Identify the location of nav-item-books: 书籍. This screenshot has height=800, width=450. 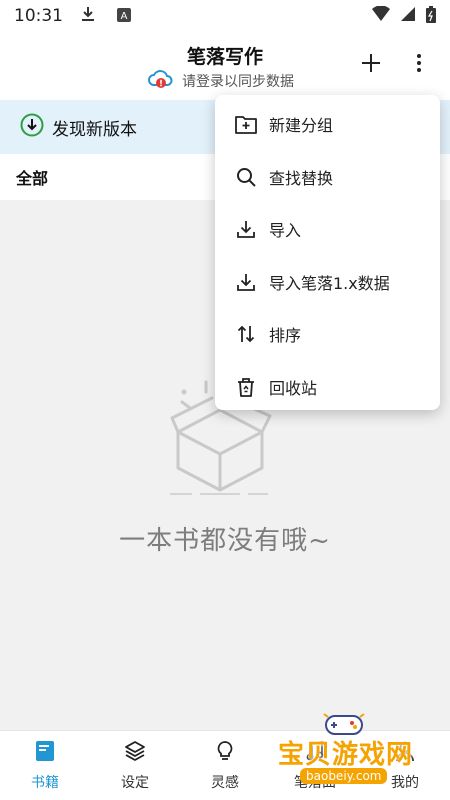
(45, 765).